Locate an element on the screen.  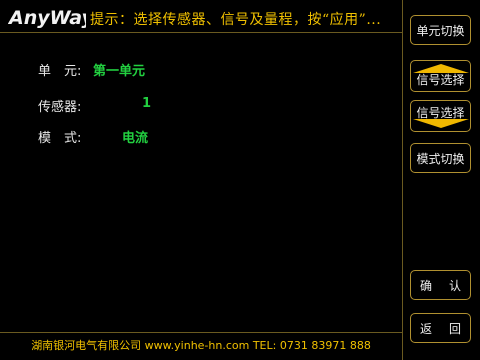
mode-value: 电流 is located at coordinates (135, 138).